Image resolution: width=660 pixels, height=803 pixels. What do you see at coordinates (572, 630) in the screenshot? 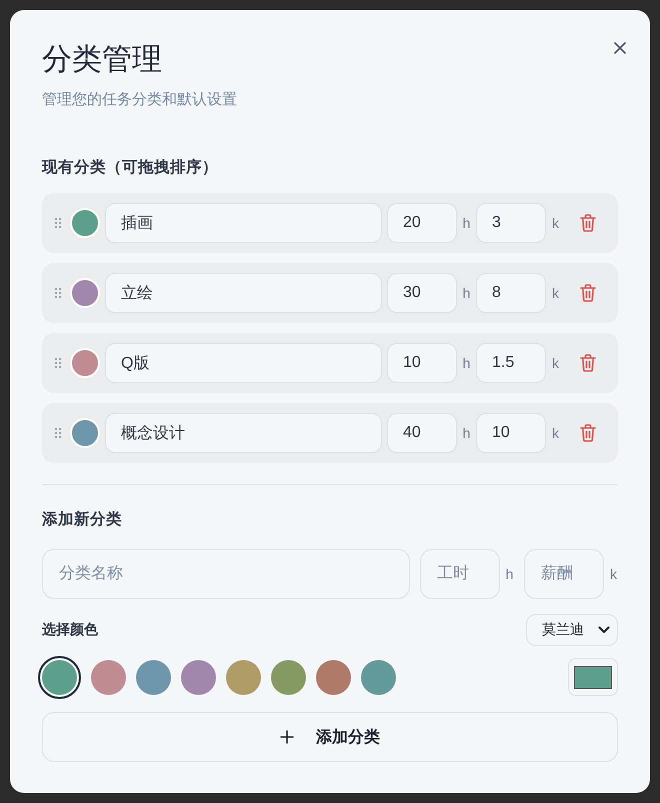
I see `palette-select: 莫兰迪` at bounding box center [572, 630].